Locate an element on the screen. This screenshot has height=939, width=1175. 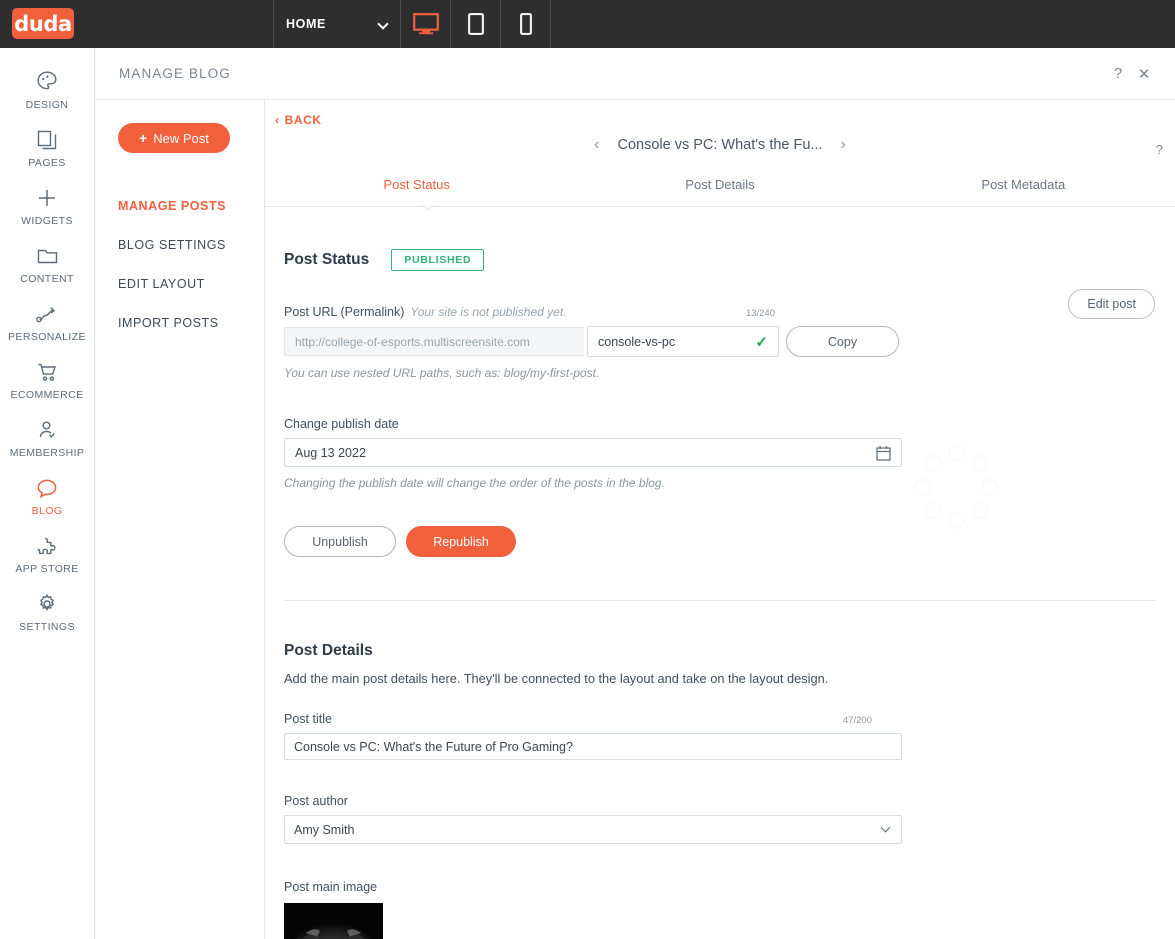
post-url-slug-value: console-vs-pc is located at coordinates (637, 341).